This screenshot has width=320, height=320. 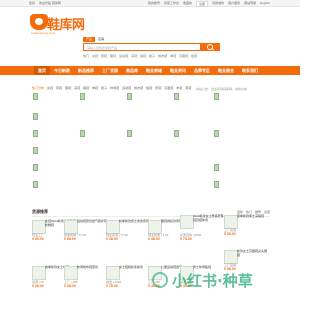 I want to click on hot-keyword: 靴子, so click(x=152, y=56).